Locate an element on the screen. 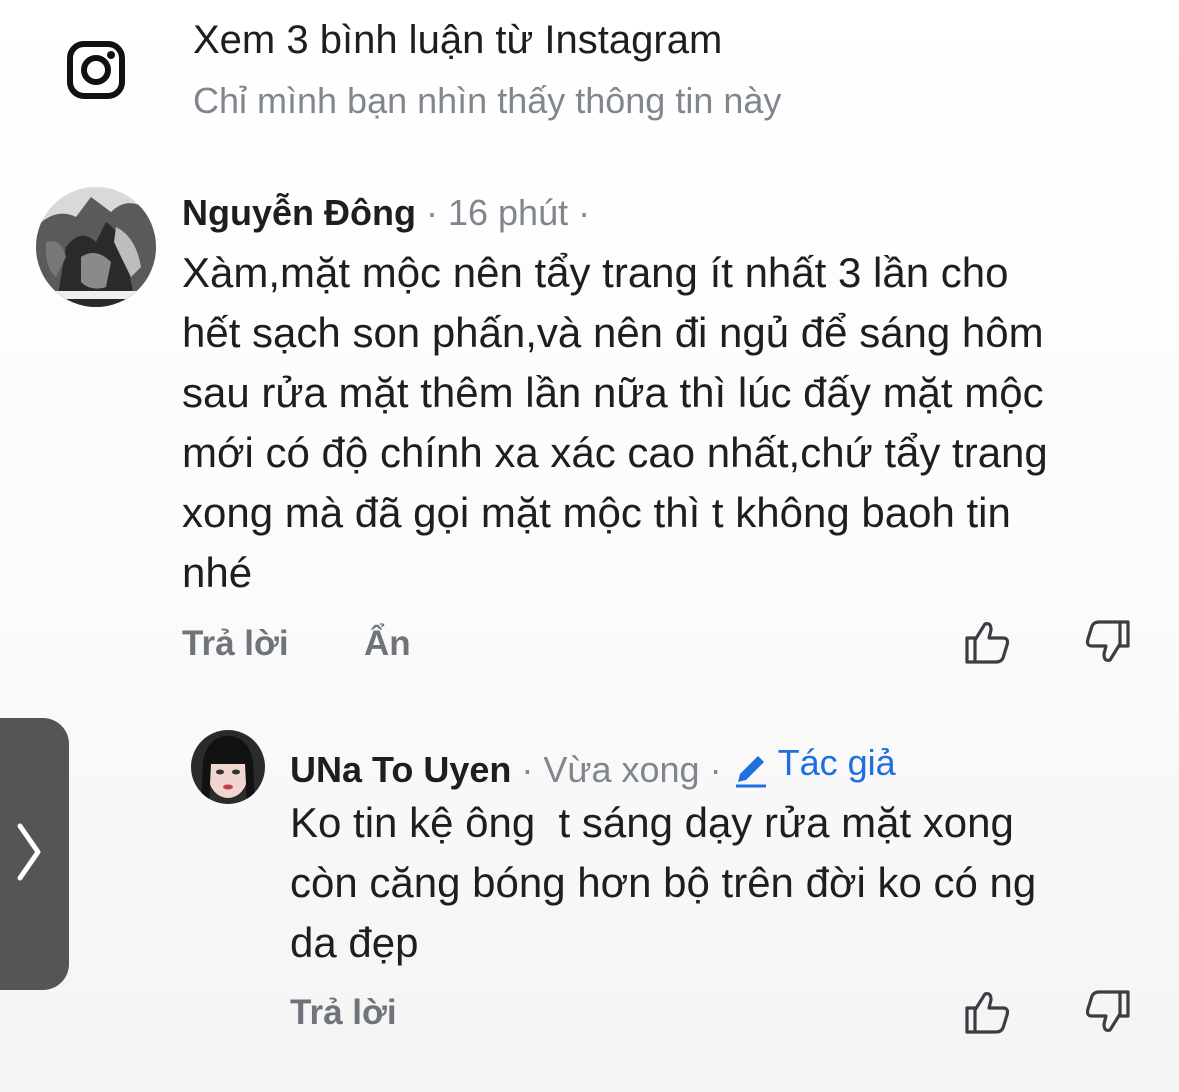 This screenshot has height=1092, width=1179. banner-subtitle: Chỉ mình bạn nhìn thấy thông tin này is located at coordinates (487, 100).